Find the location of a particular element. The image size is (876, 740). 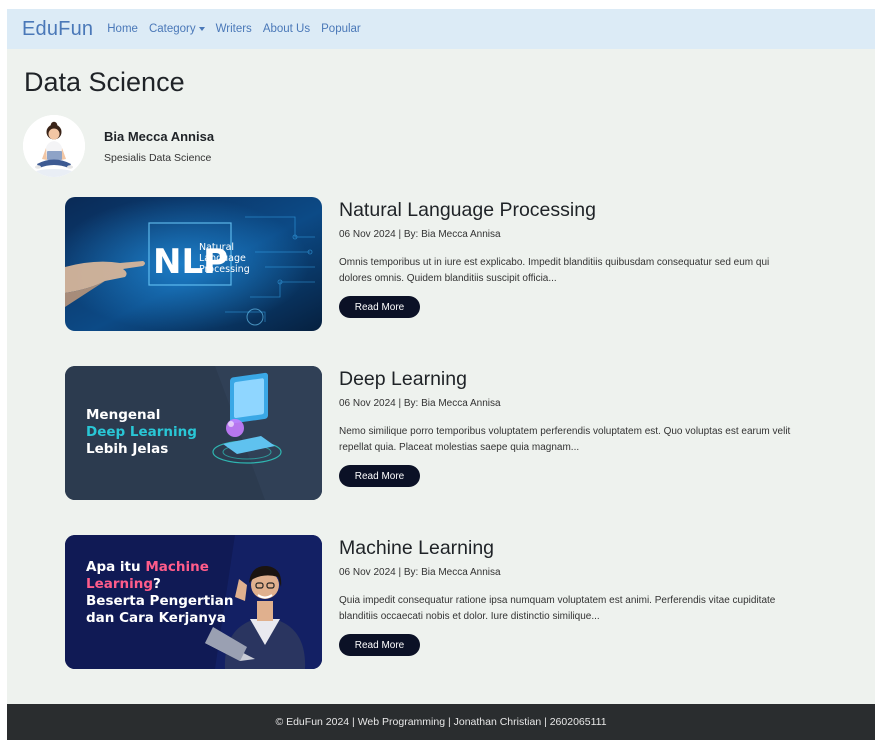

nav-writers: Writers is located at coordinates (234, 29).